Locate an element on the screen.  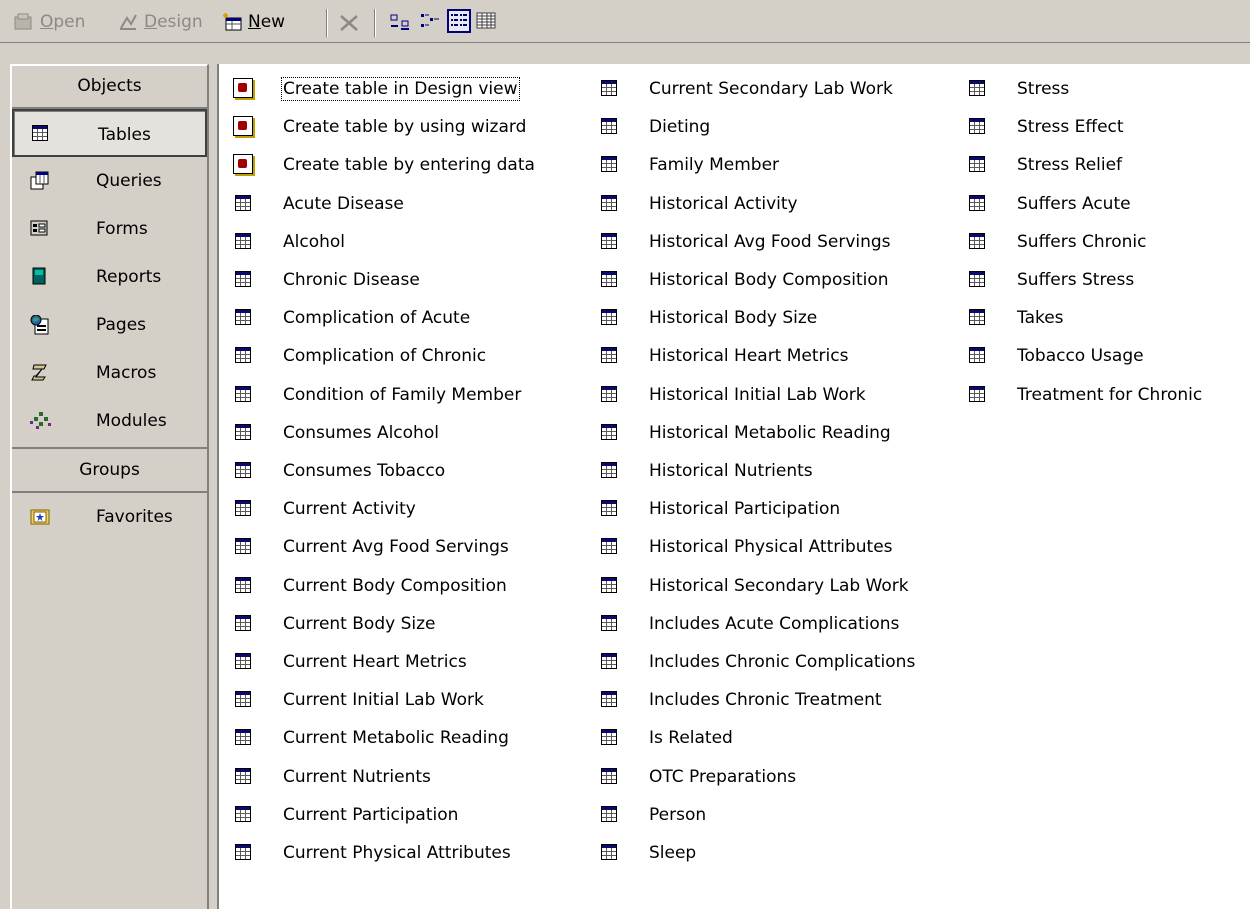
table-list-item: Treatment for Chronic is located at coordinates (1108, 395).